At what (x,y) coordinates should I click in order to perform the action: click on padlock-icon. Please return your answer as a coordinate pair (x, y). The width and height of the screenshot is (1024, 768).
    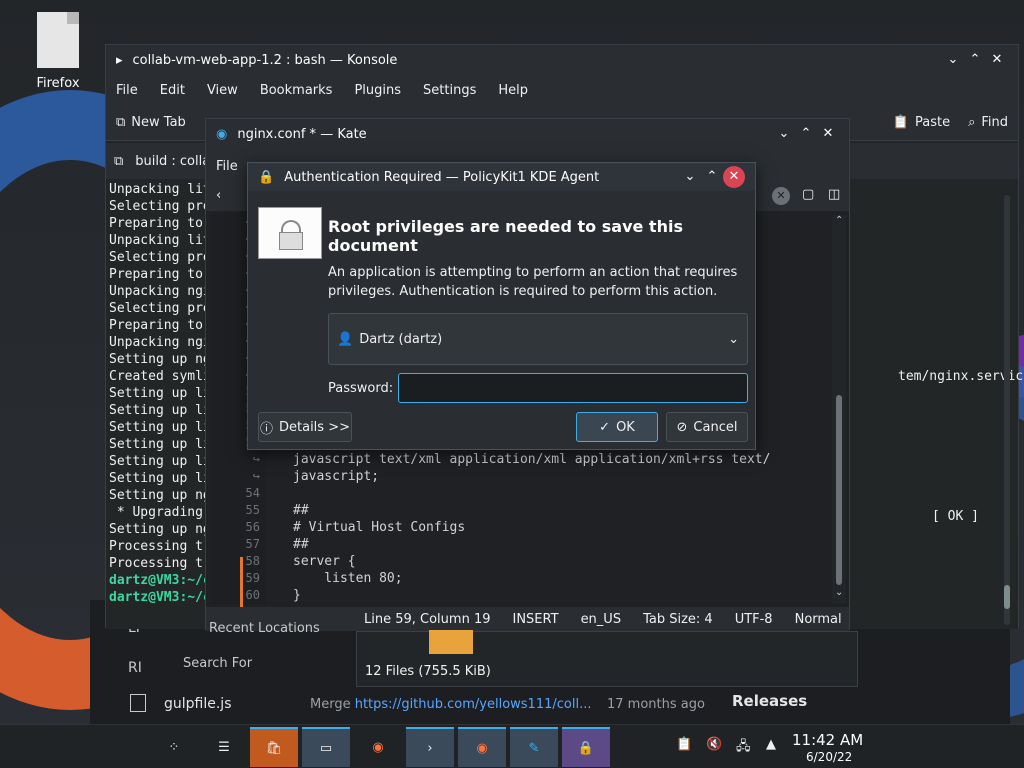
    Looking at the image, I should click on (290, 233).